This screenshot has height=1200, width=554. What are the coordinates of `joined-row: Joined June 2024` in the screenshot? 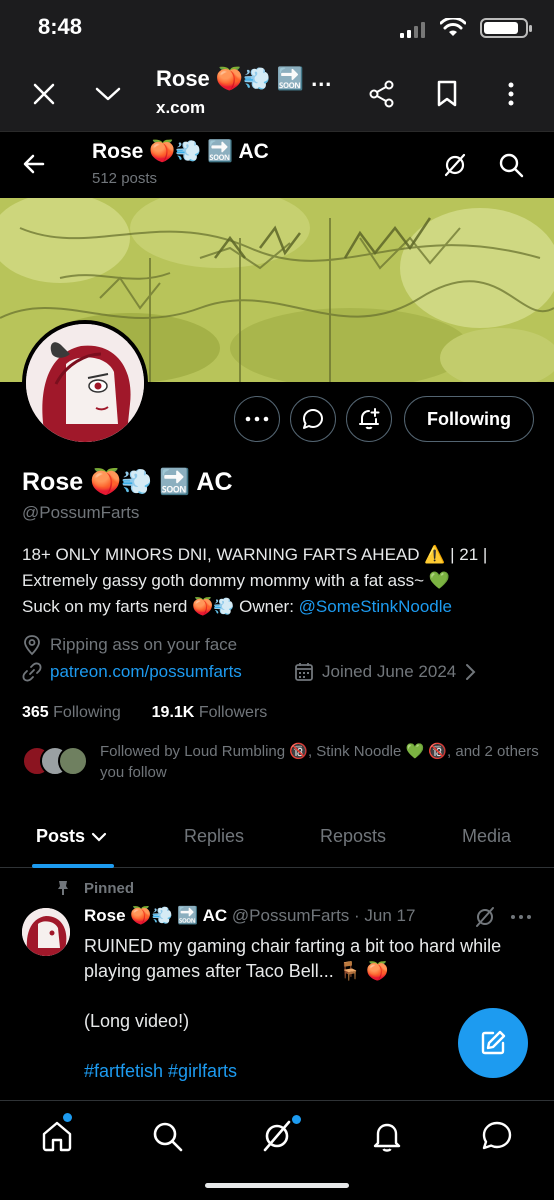 It's located at (385, 672).